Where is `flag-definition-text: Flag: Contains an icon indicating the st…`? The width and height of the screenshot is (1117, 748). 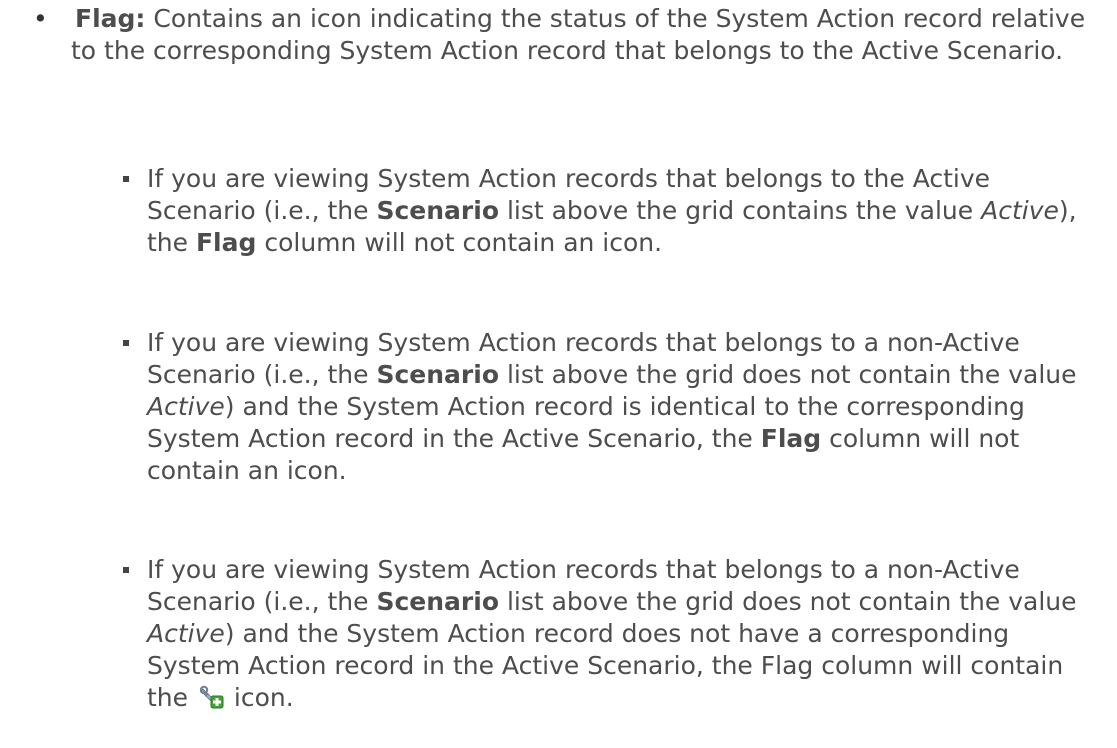
flag-definition-text: Flag: Contains an icon indicating the st… is located at coordinates (587, 35).